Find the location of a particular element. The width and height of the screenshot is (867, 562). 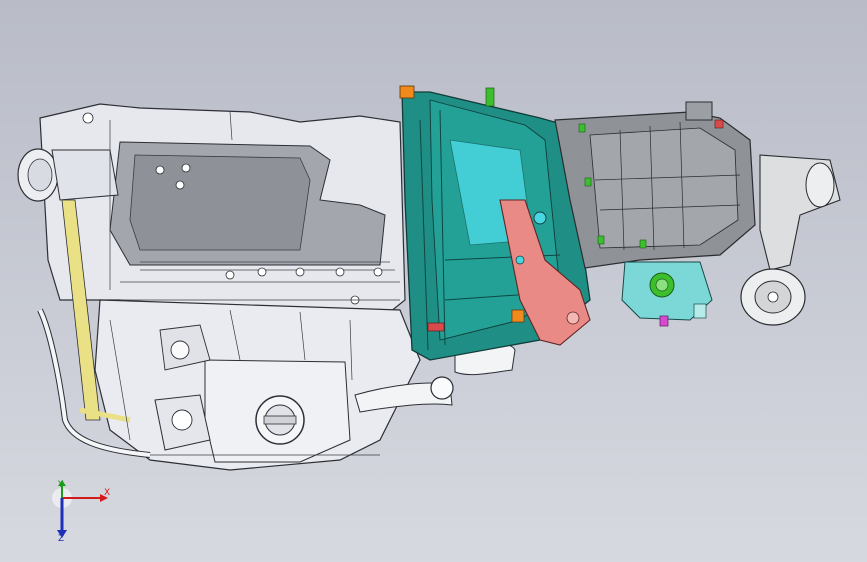

axis-triad-graphic is located at coordinates (80, 509).